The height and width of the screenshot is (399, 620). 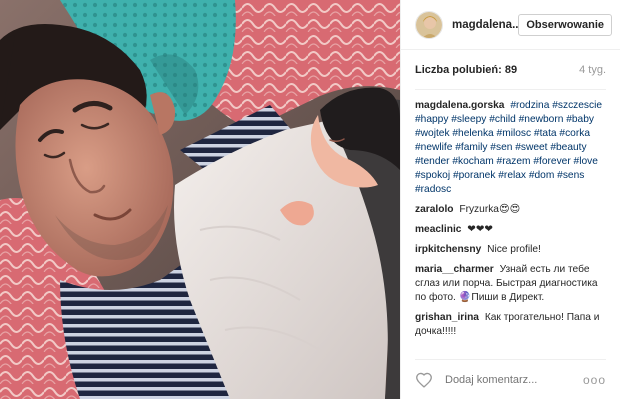 What do you see at coordinates (459, 105) in the screenshot?
I see `caption-author: magdalena.gorska` at bounding box center [459, 105].